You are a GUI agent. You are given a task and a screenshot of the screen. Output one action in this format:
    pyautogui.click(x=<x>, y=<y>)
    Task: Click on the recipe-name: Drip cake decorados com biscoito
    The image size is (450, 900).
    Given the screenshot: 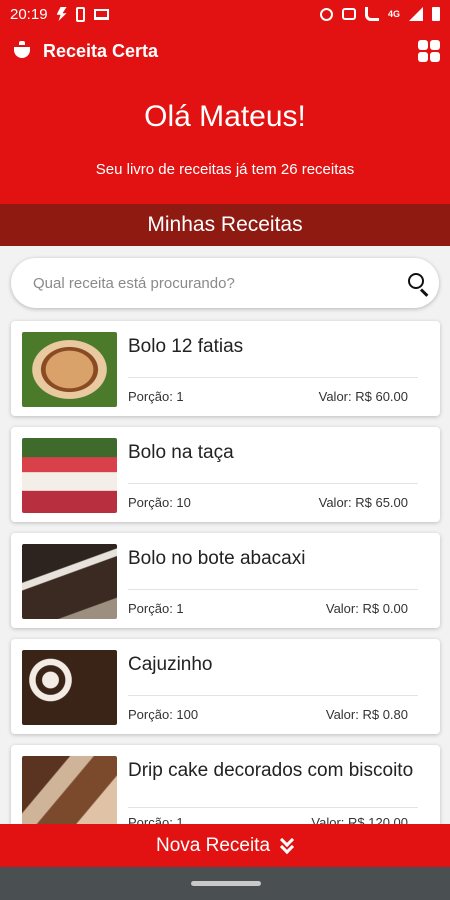 What is the action you would take?
    pyautogui.click(x=271, y=770)
    